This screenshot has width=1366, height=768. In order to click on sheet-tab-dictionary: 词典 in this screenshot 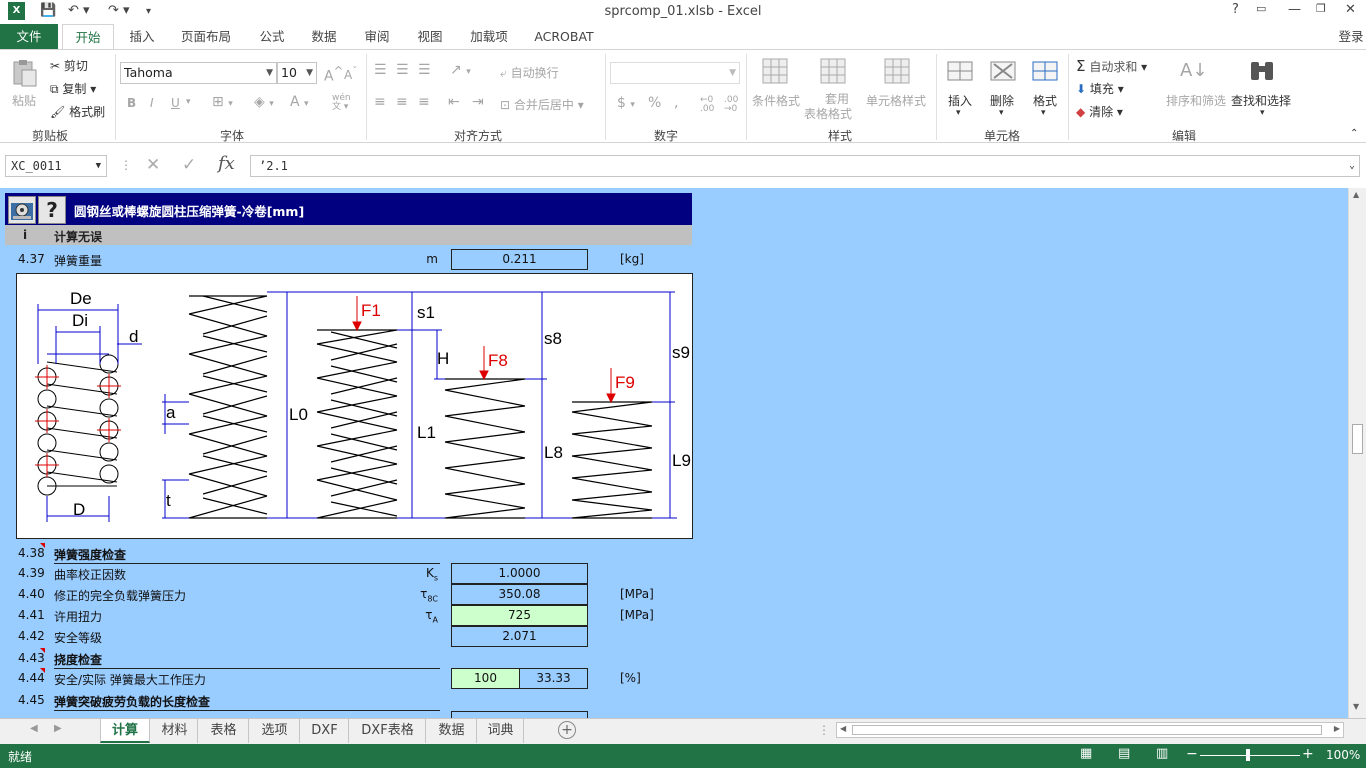, I will do `click(501, 731)`.